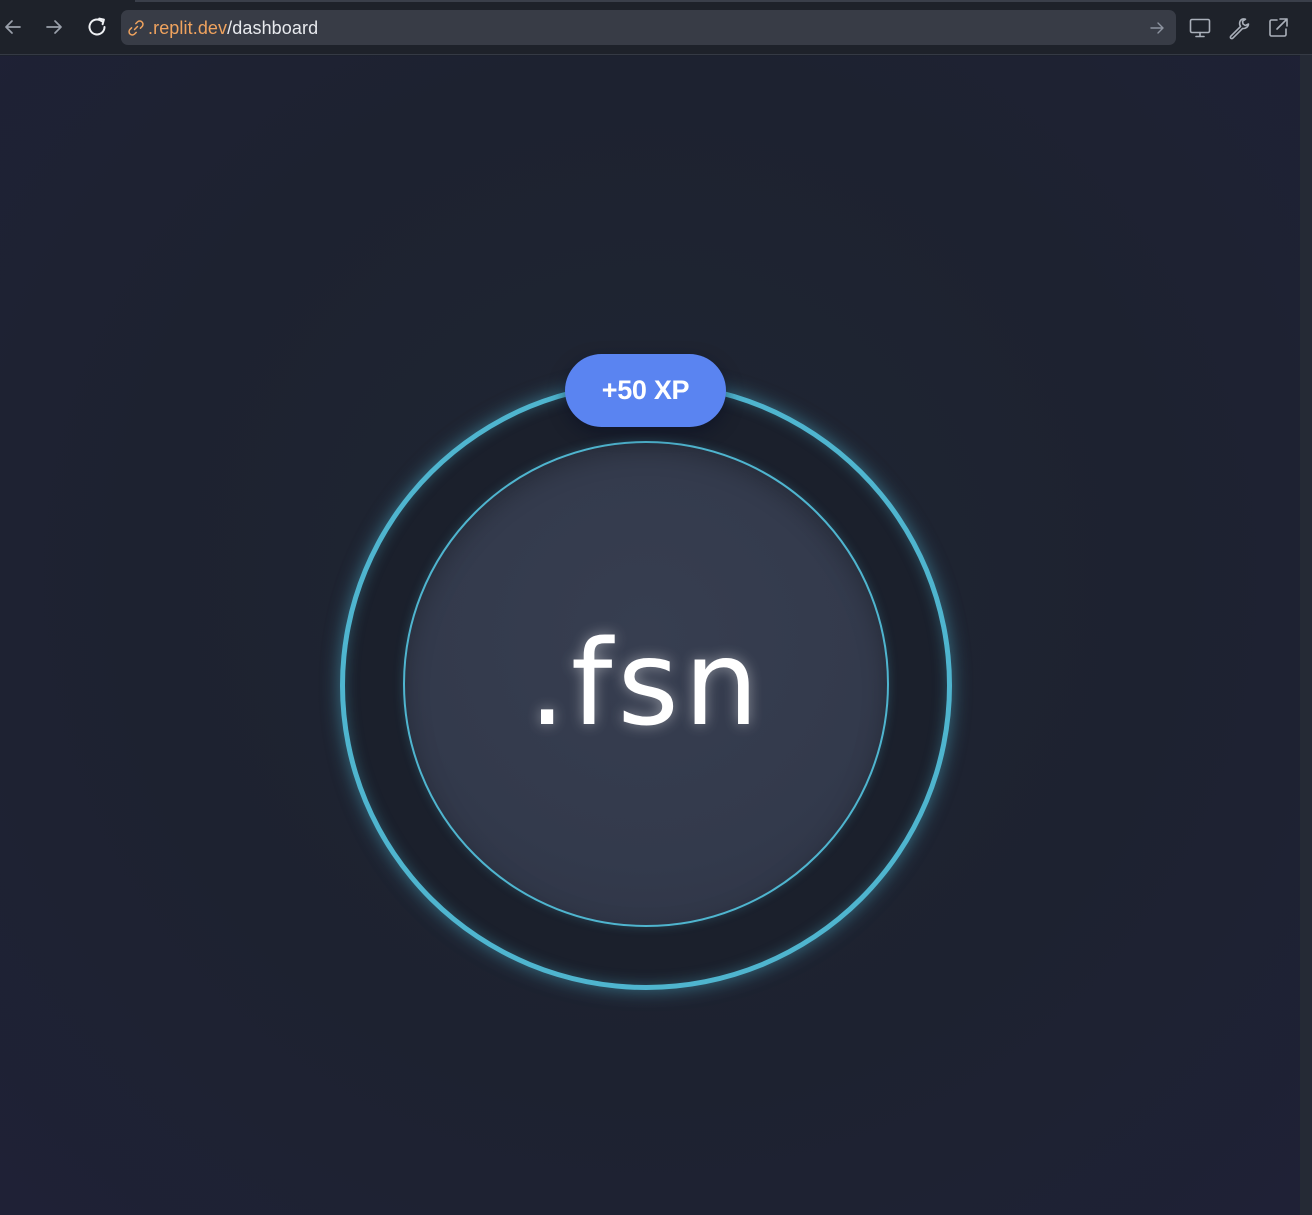 Image resolution: width=1312 pixels, height=1215 pixels. What do you see at coordinates (1306, 635) in the screenshot?
I see `scrollbar` at bounding box center [1306, 635].